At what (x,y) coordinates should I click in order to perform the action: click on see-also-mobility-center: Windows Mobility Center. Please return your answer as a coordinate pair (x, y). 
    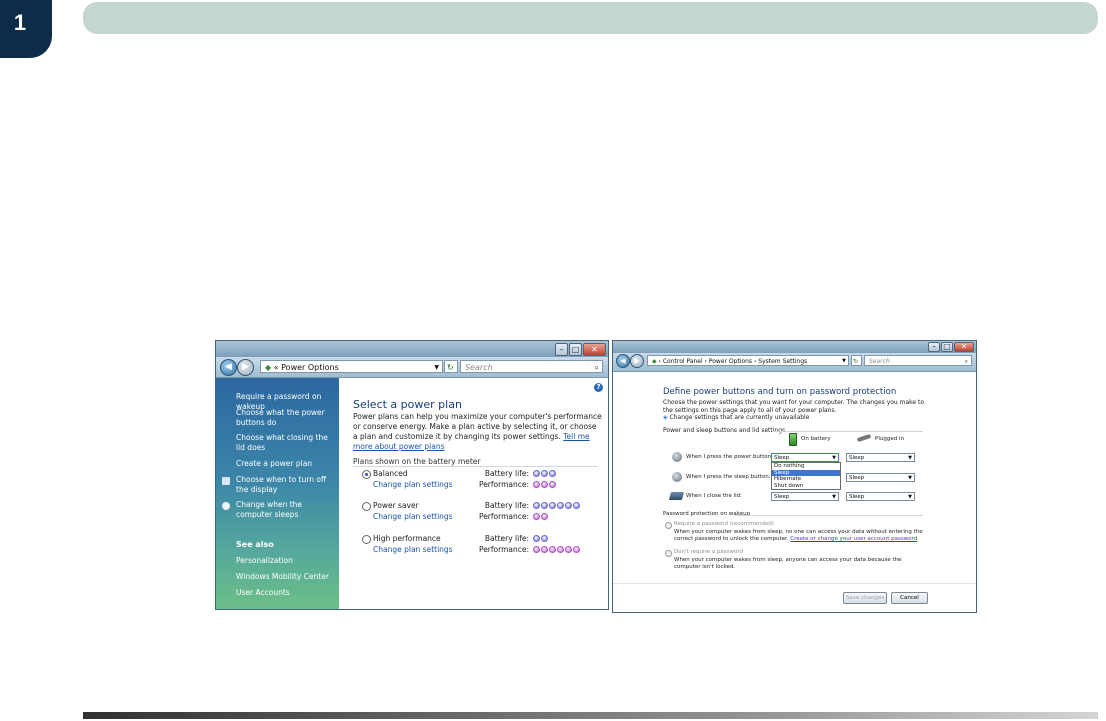
    Looking at the image, I should click on (286, 577).